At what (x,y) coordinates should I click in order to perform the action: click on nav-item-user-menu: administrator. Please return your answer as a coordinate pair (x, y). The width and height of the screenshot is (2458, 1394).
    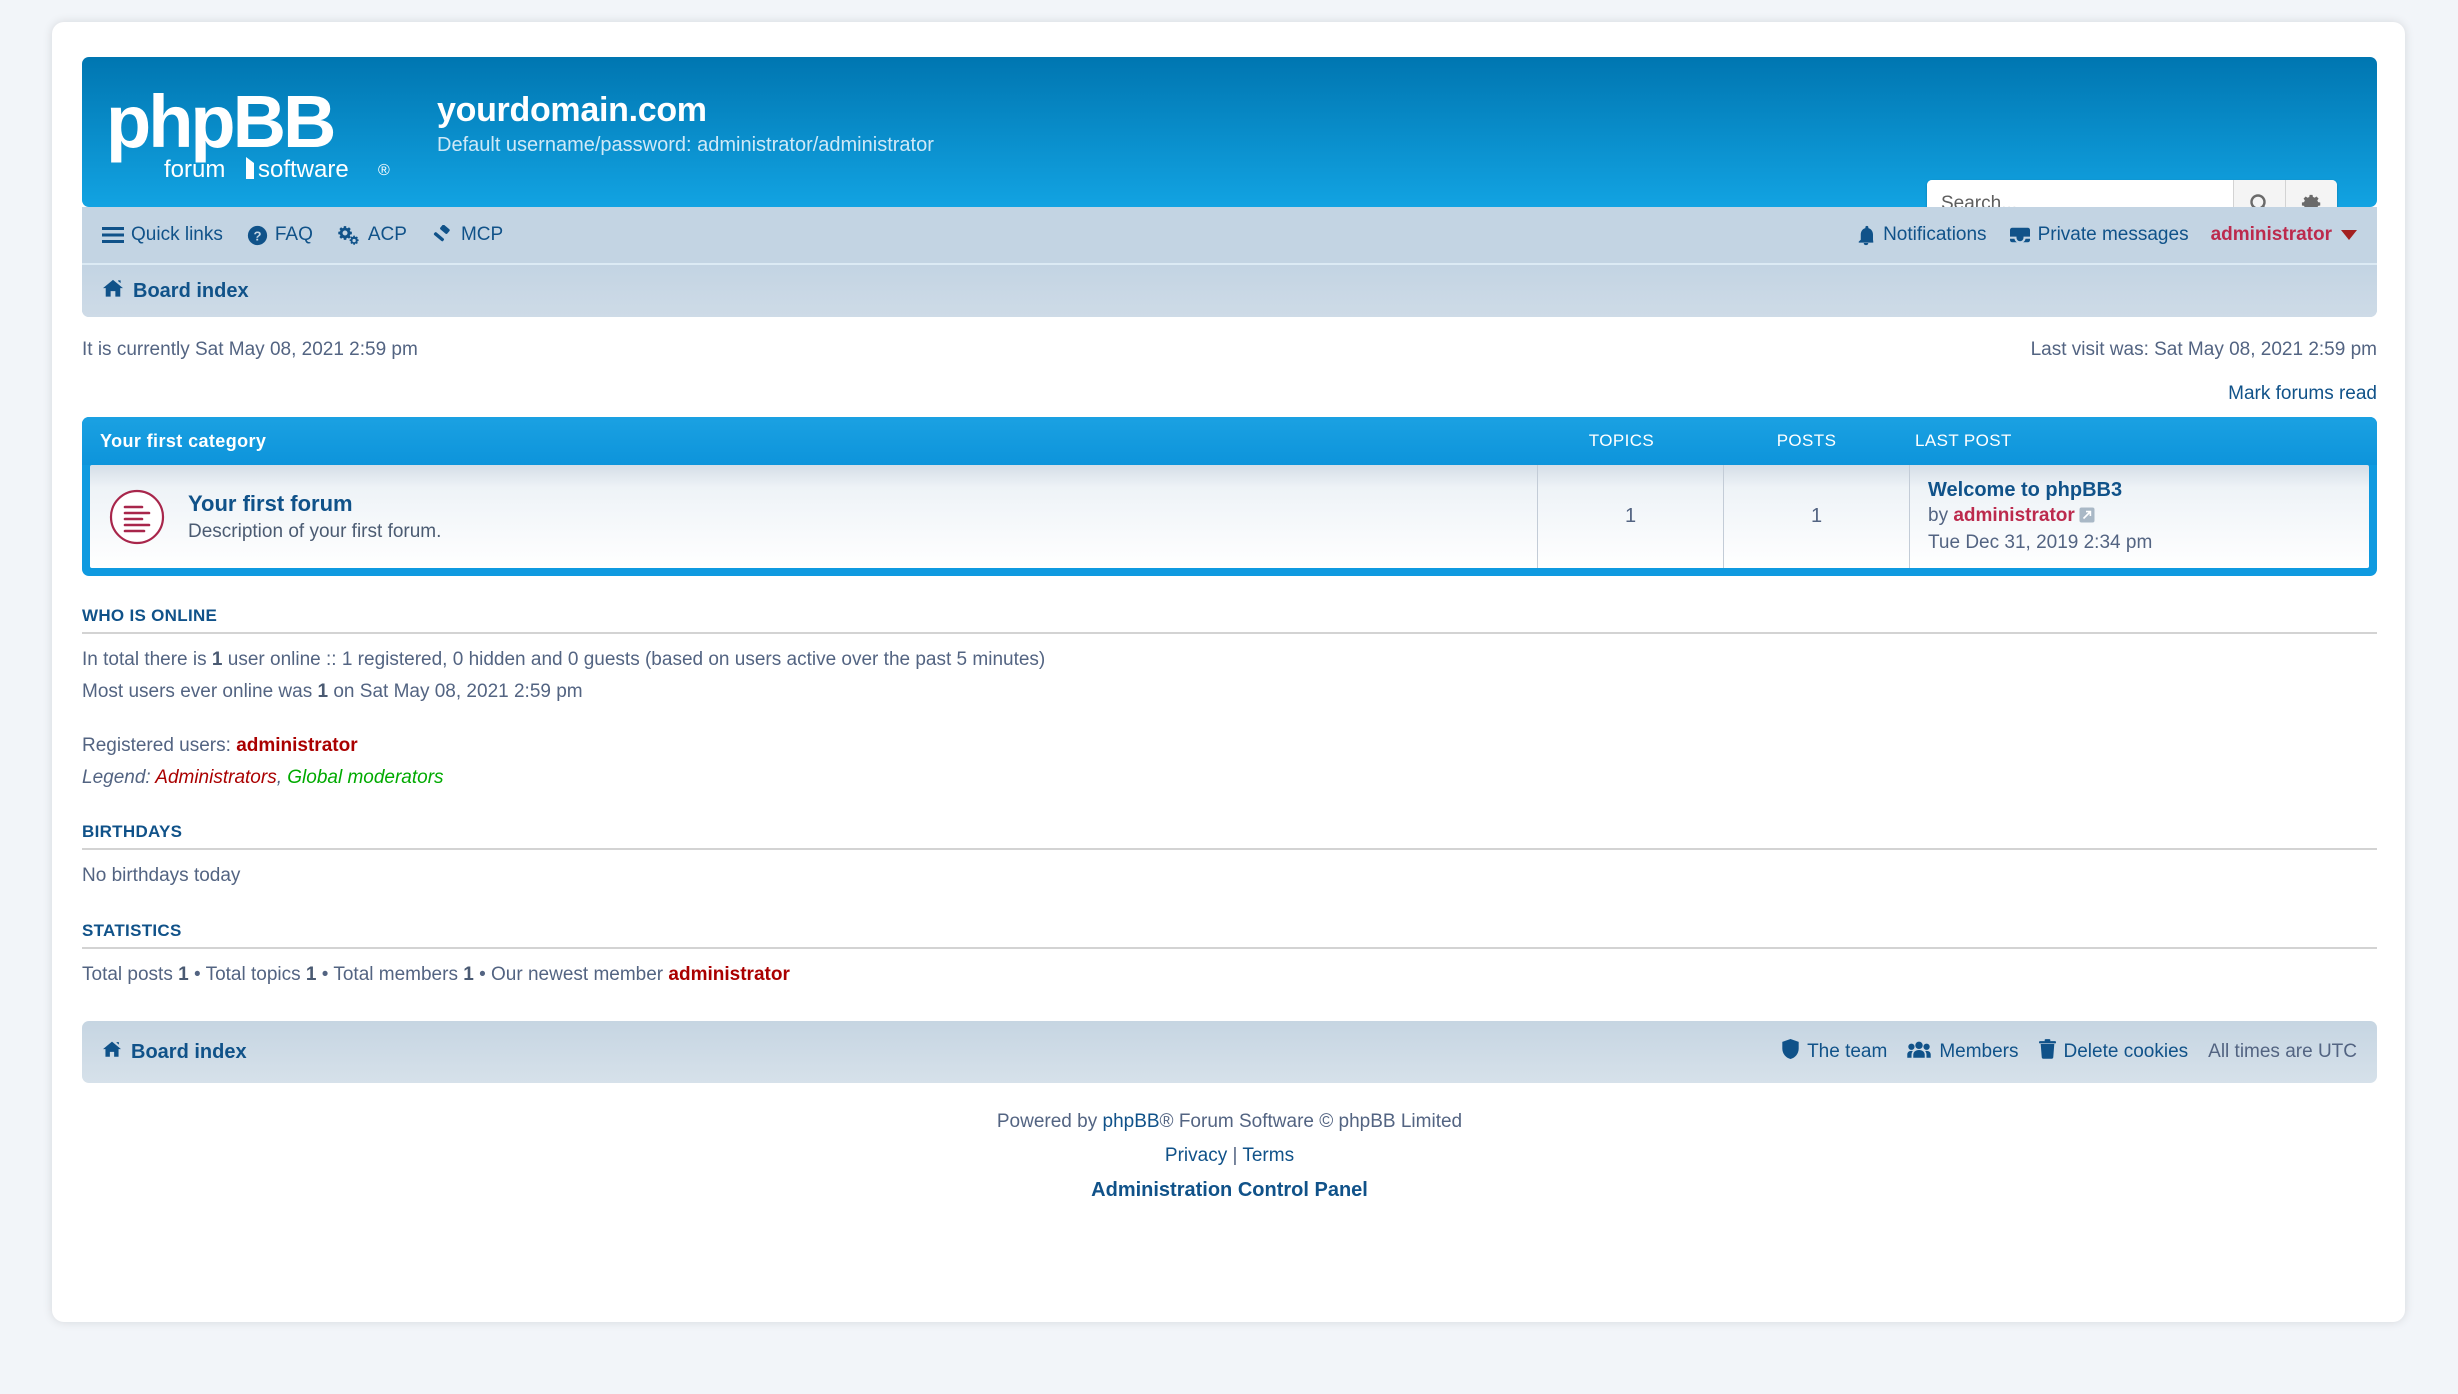
    Looking at the image, I should click on (2284, 235).